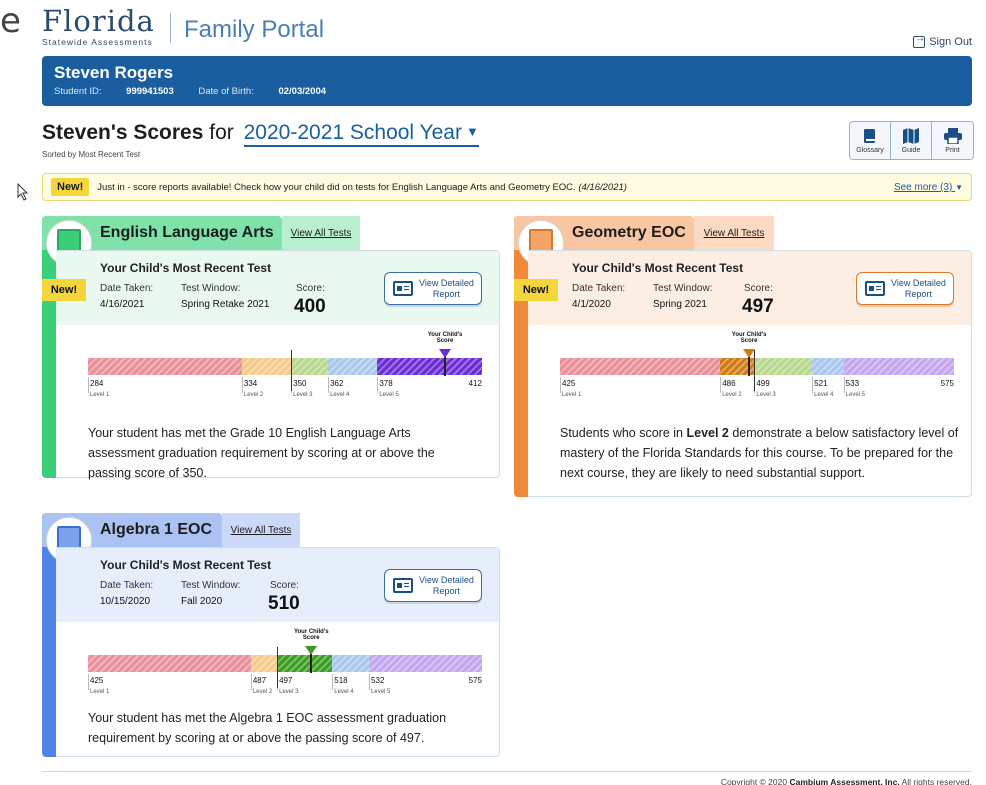  What do you see at coordinates (749, 335) in the screenshot?
I see `marker-label-line1: Your Child's` at bounding box center [749, 335].